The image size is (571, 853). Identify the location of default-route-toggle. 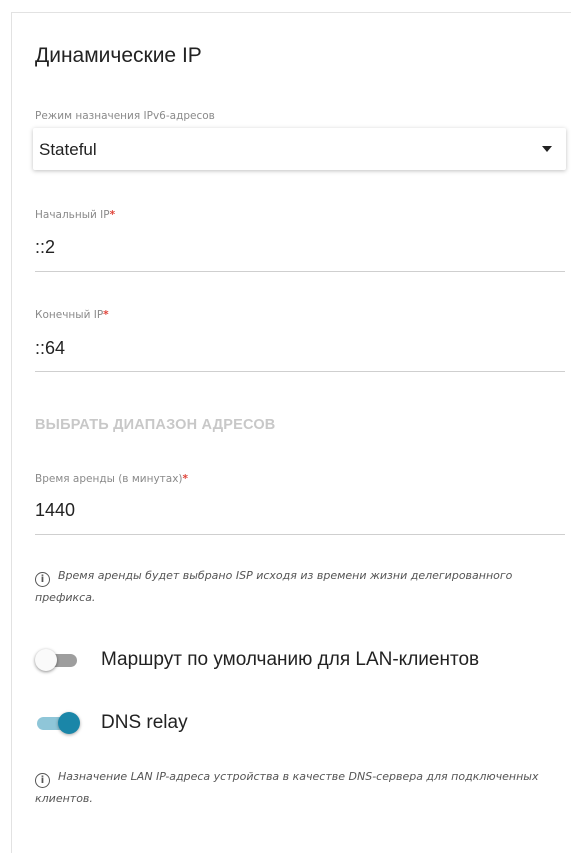
(58, 660).